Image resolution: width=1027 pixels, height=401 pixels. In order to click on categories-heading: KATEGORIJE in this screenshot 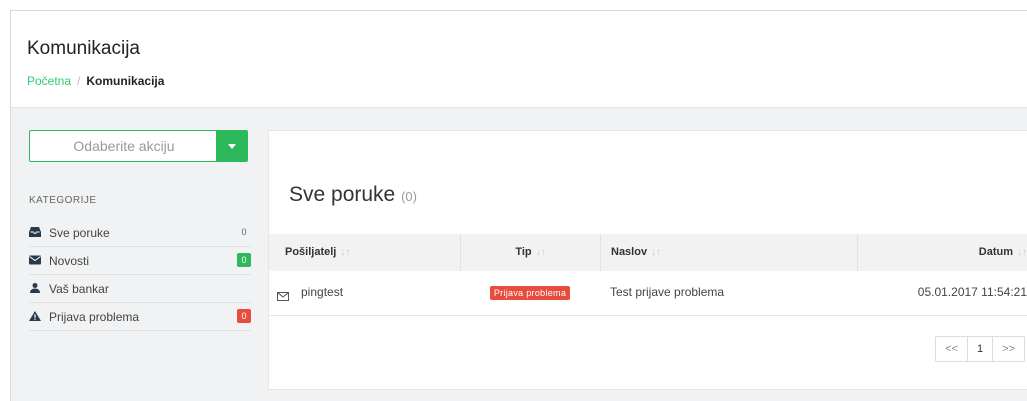, I will do `click(63, 200)`.